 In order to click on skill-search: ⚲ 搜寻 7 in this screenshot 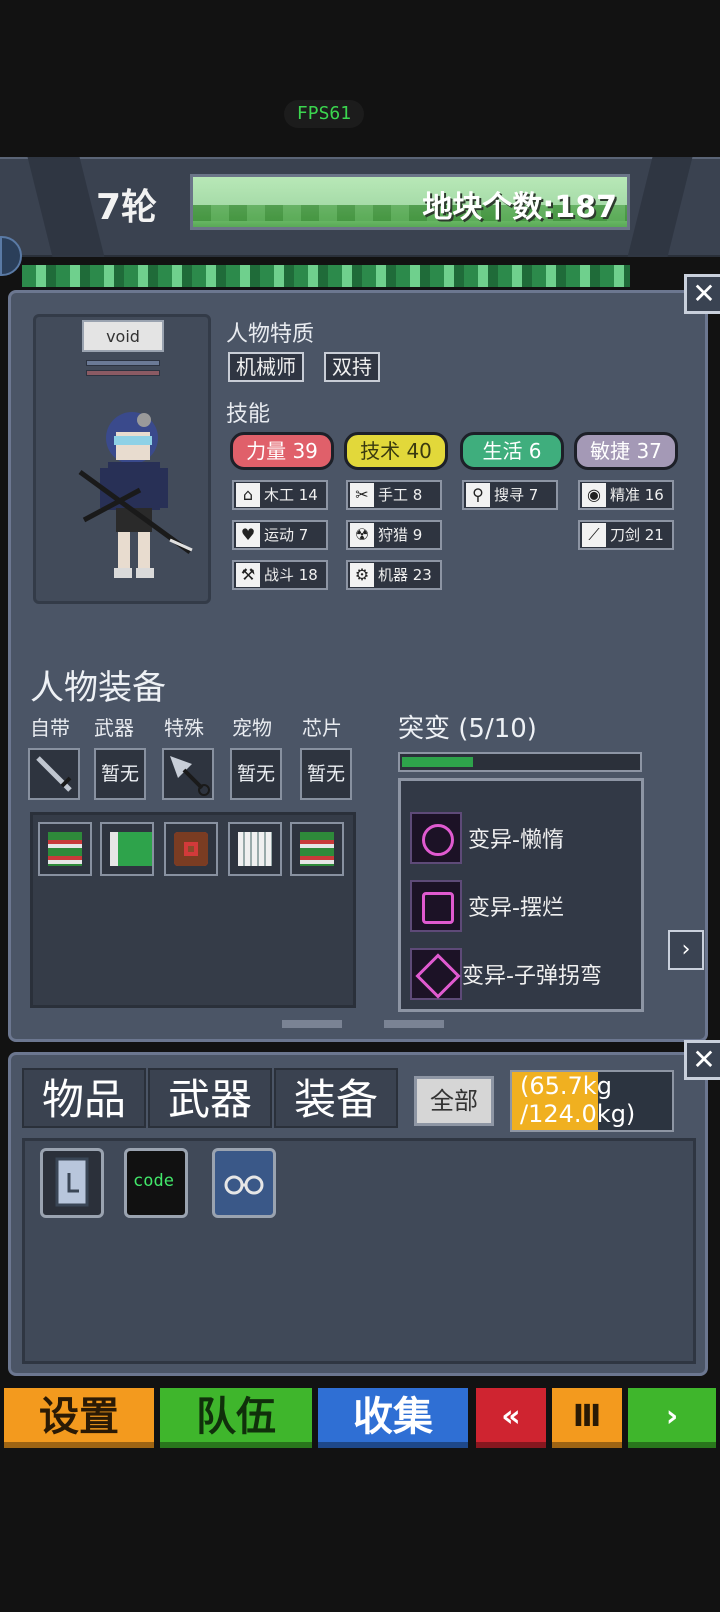, I will do `click(510, 495)`.